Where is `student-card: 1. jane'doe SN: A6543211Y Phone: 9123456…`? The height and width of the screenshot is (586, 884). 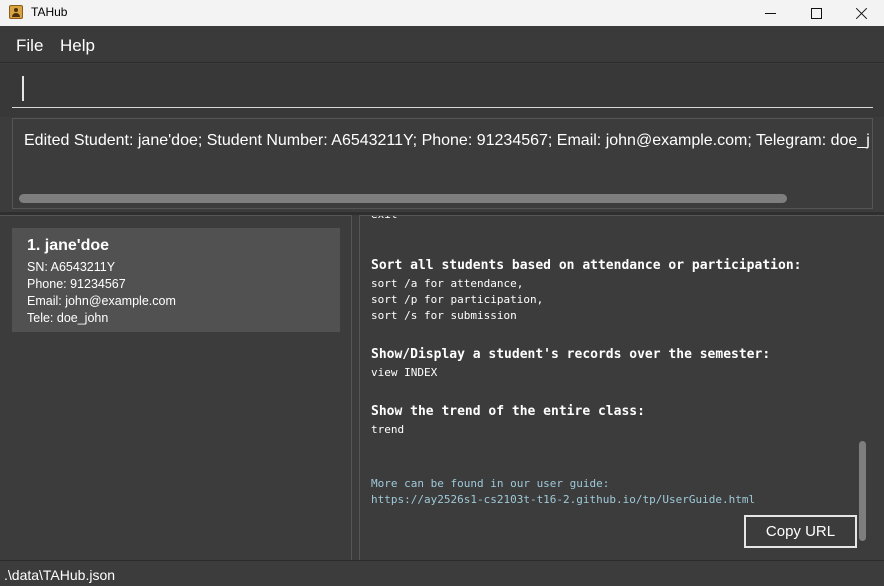
student-card: 1. jane'doe SN: A6543211Y Phone: 9123456… is located at coordinates (176, 280).